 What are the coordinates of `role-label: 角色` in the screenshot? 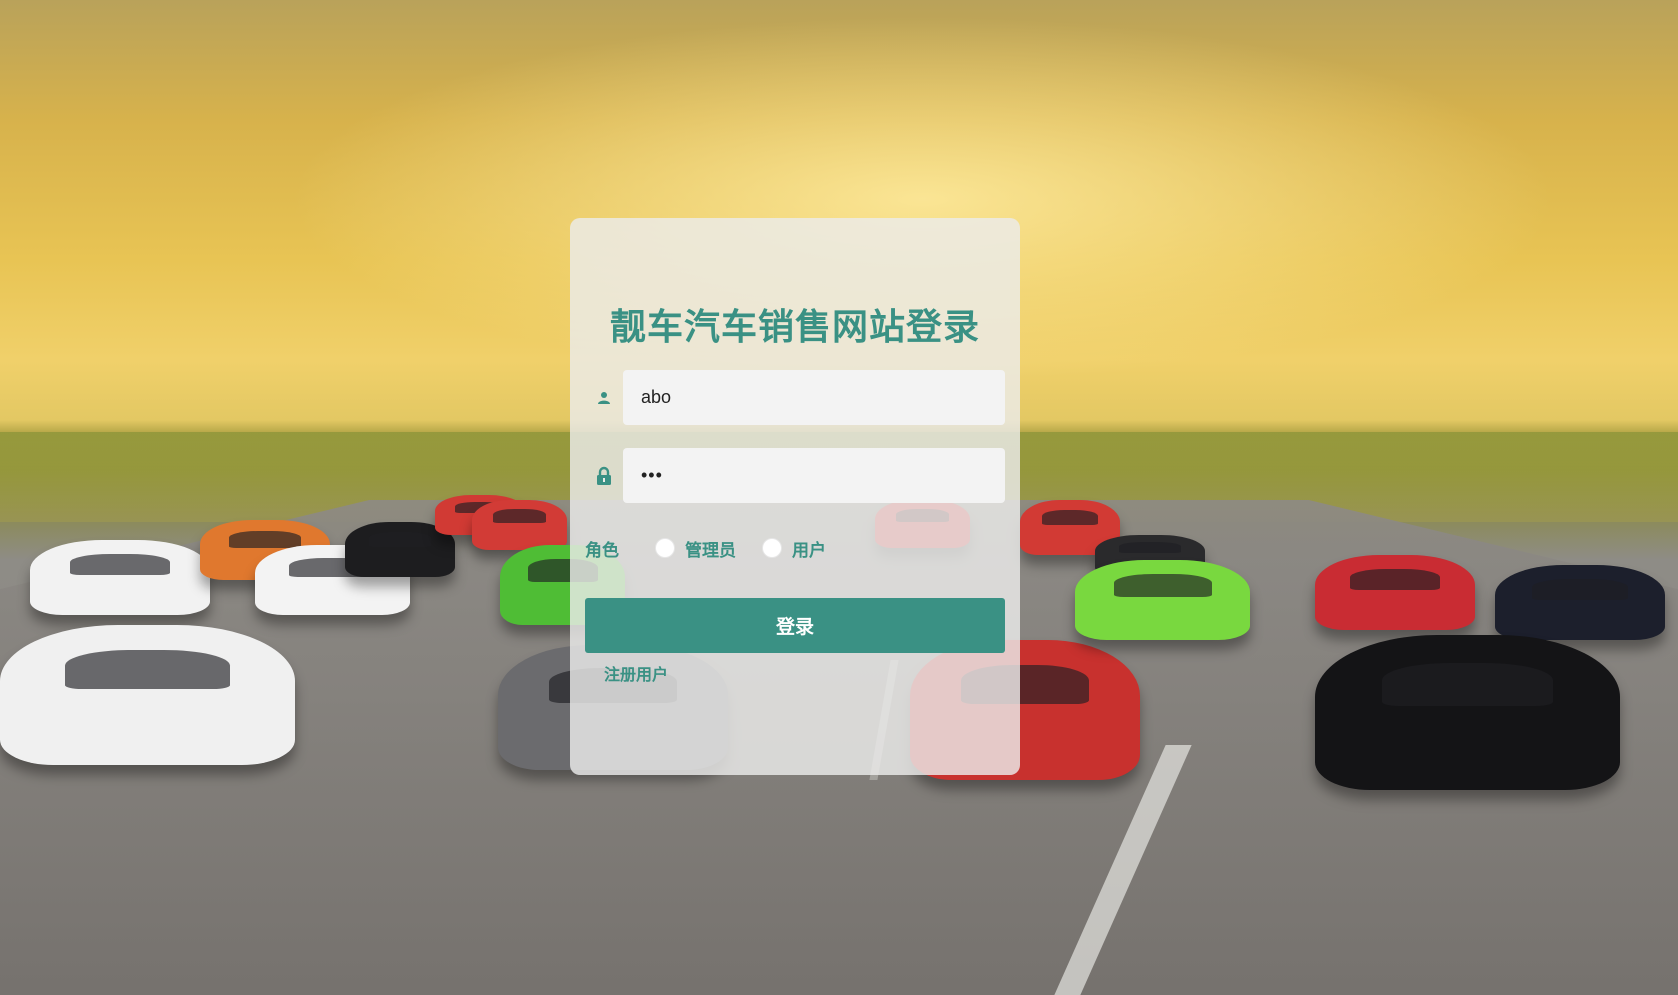 It's located at (602, 550).